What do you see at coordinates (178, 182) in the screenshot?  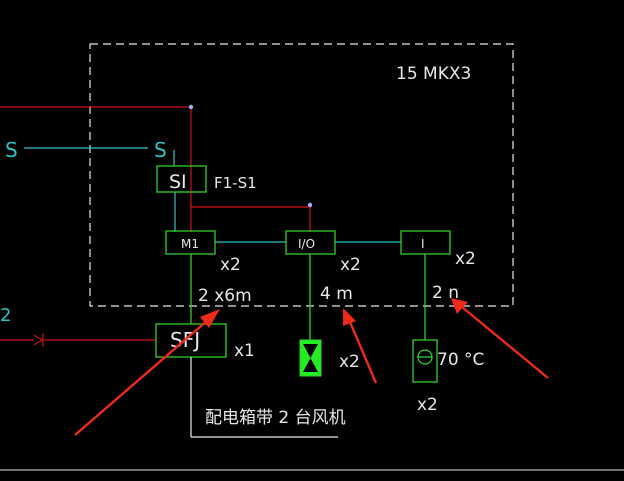 I see `si-box-label: SI` at bounding box center [178, 182].